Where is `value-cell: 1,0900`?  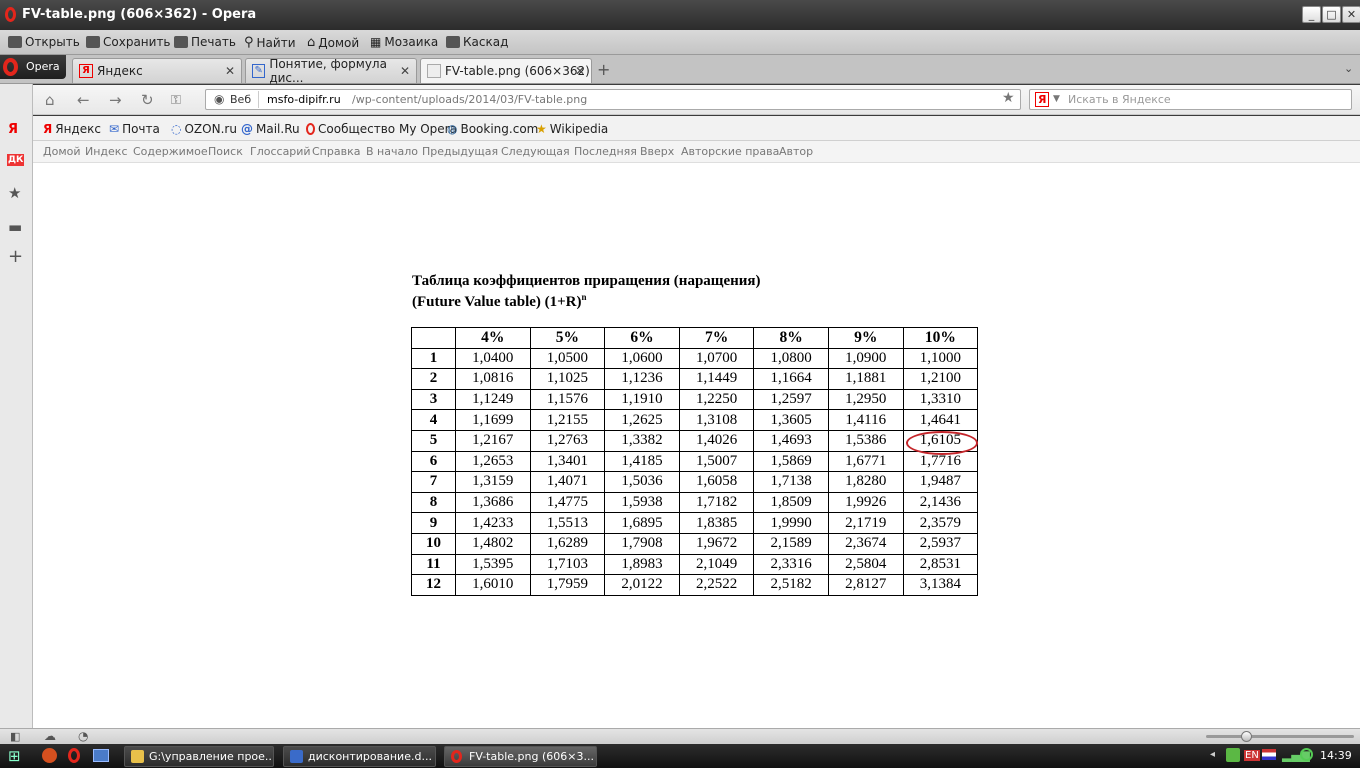 value-cell: 1,0900 is located at coordinates (865, 358).